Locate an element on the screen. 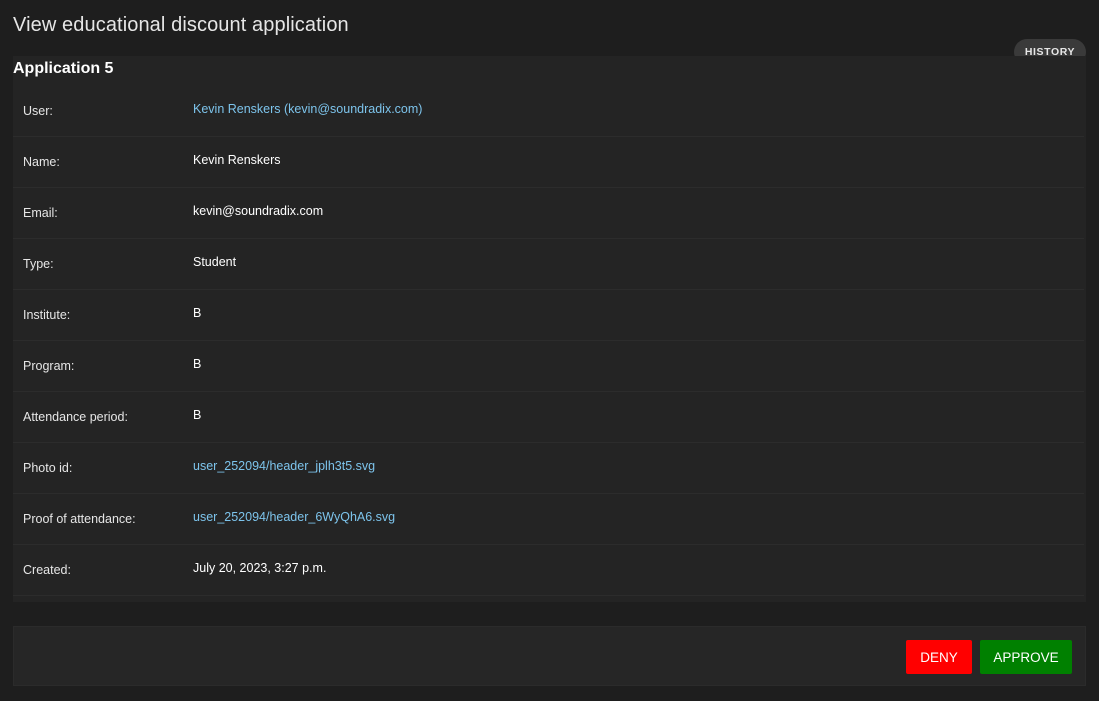 Image resolution: width=1099 pixels, height=701 pixels. institute-value: B is located at coordinates (197, 313).